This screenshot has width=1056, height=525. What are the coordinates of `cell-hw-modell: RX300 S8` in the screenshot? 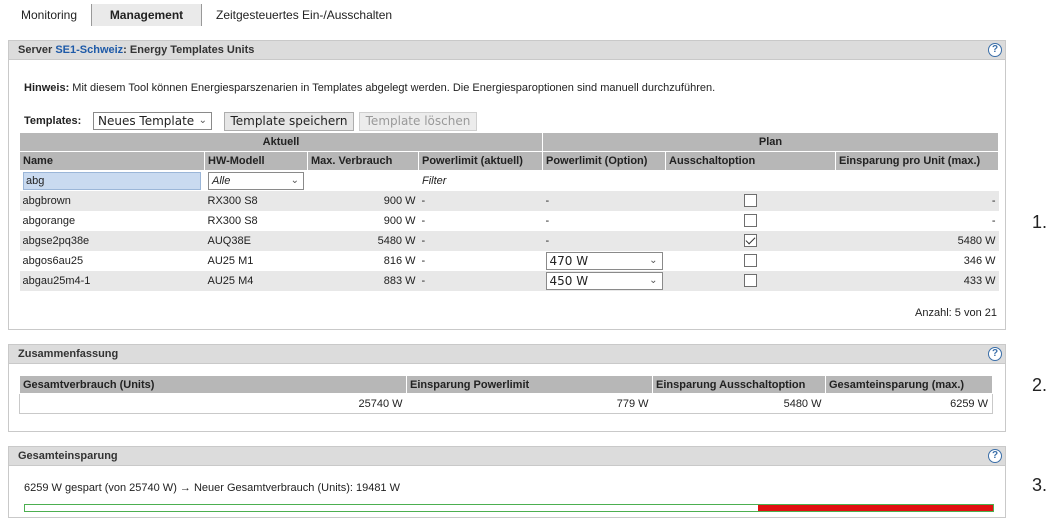 It's located at (256, 220).